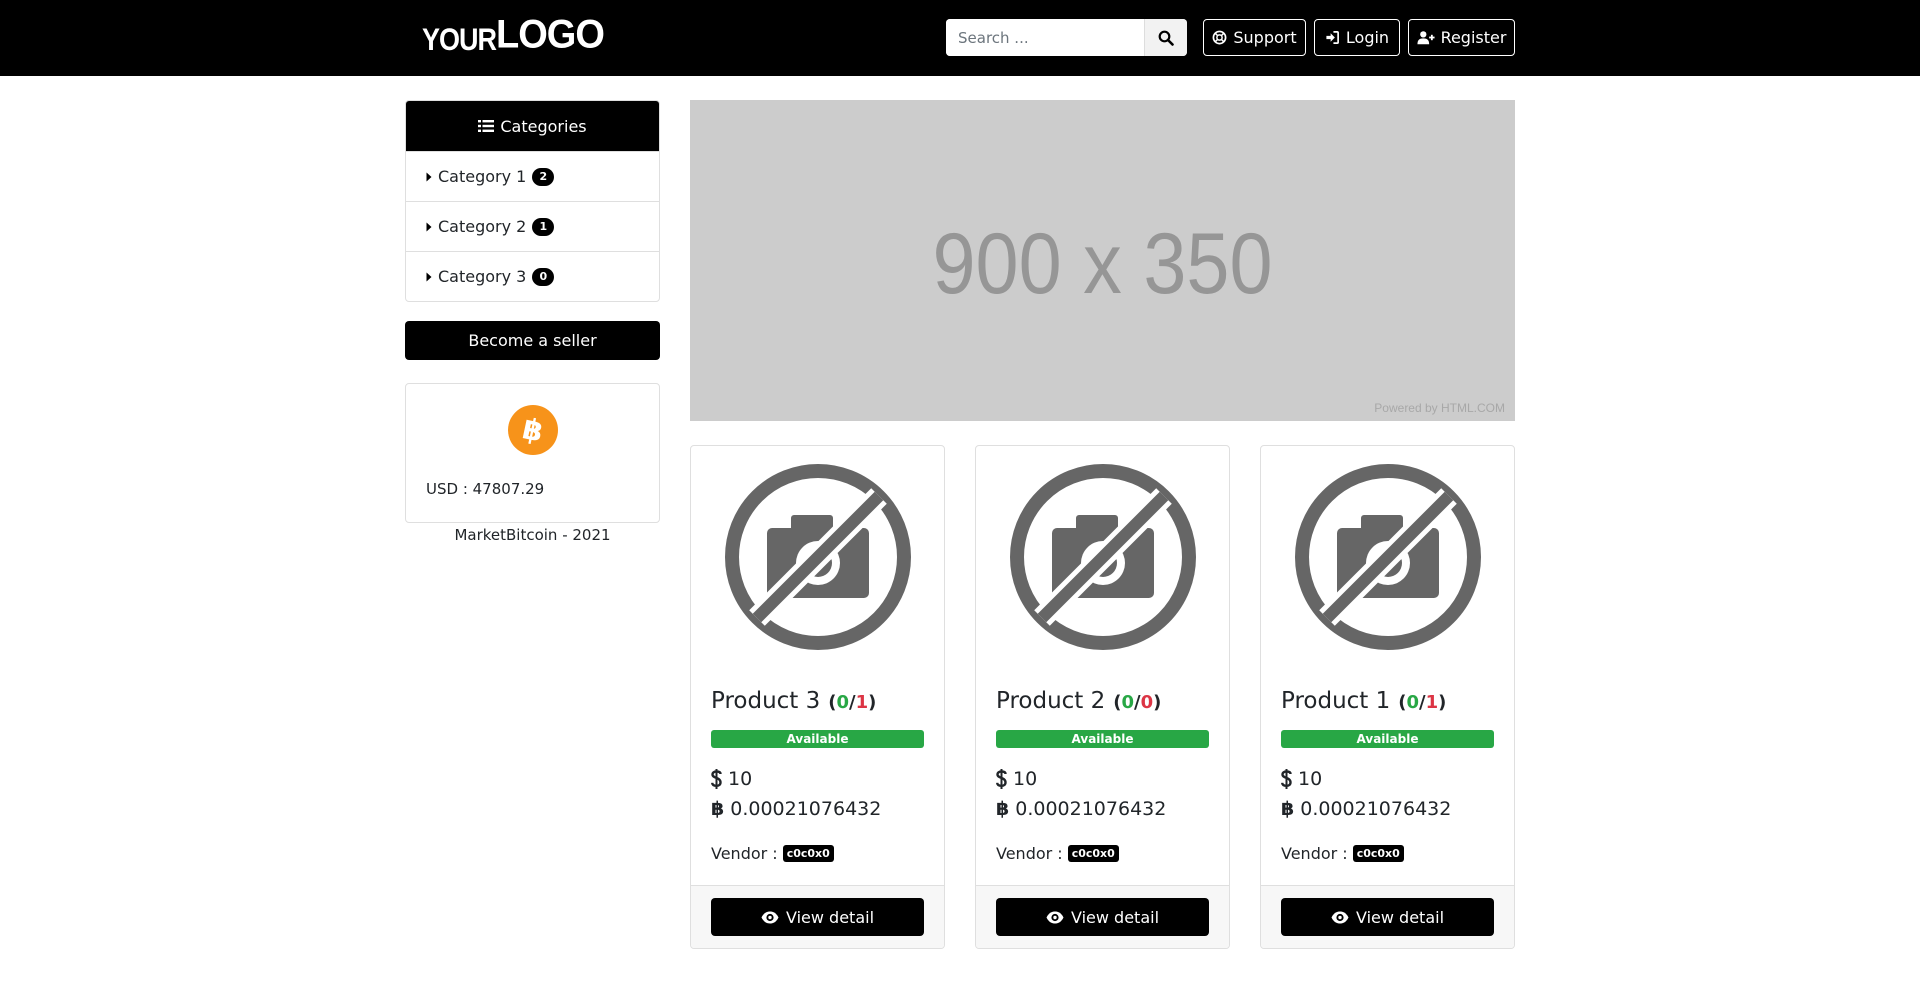  Describe the element at coordinates (543, 126) in the screenshot. I see `categories-title: Categories` at that location.